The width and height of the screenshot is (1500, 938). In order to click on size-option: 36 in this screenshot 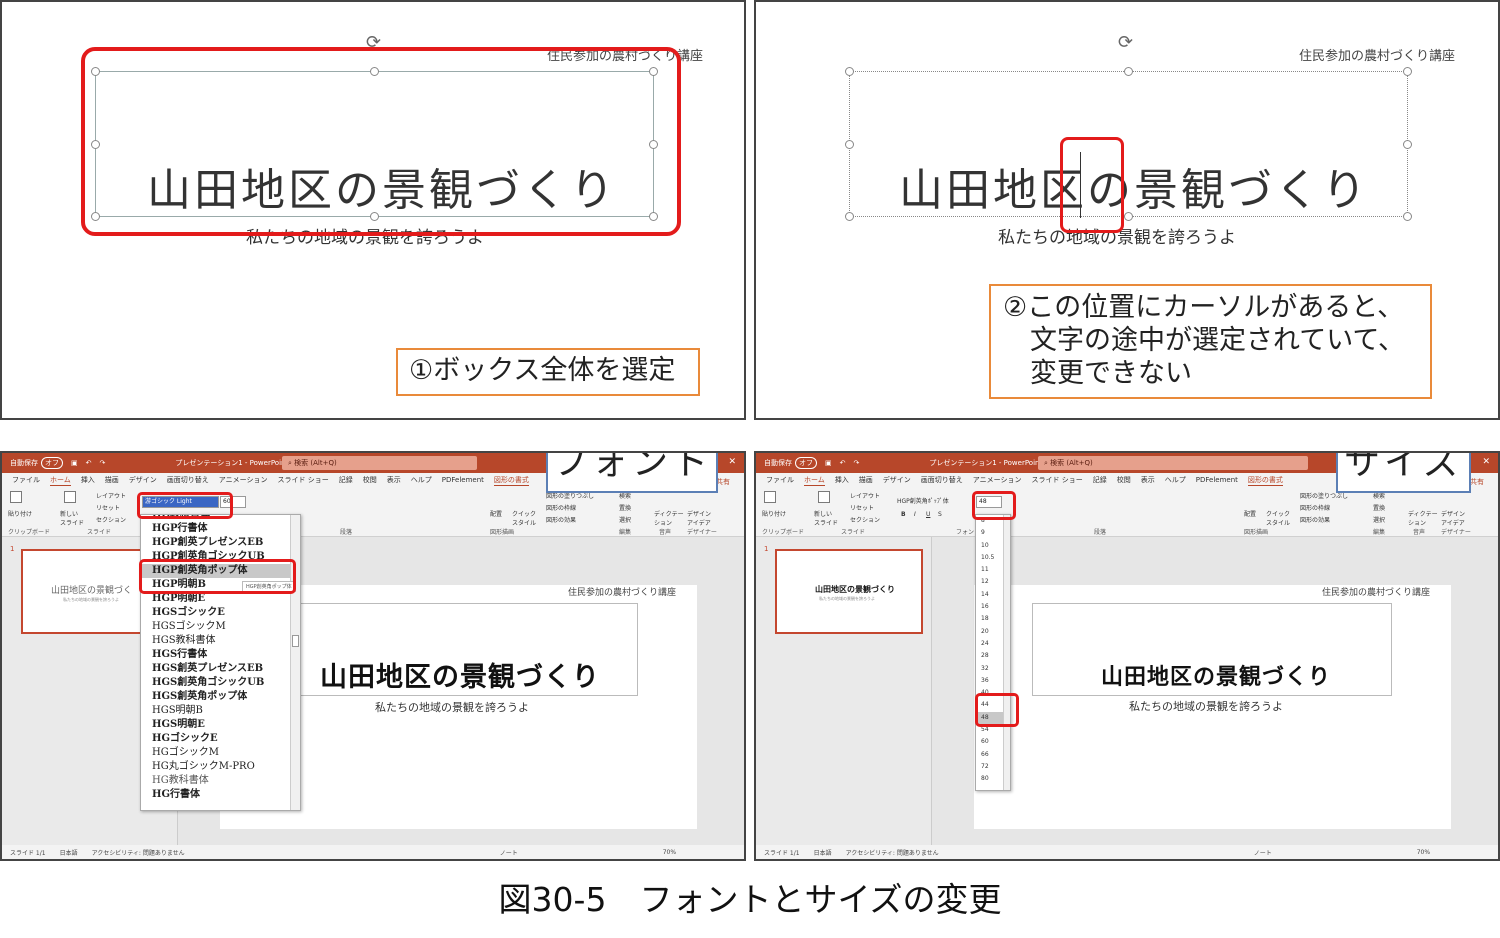, I will do `click(990, 681)`.